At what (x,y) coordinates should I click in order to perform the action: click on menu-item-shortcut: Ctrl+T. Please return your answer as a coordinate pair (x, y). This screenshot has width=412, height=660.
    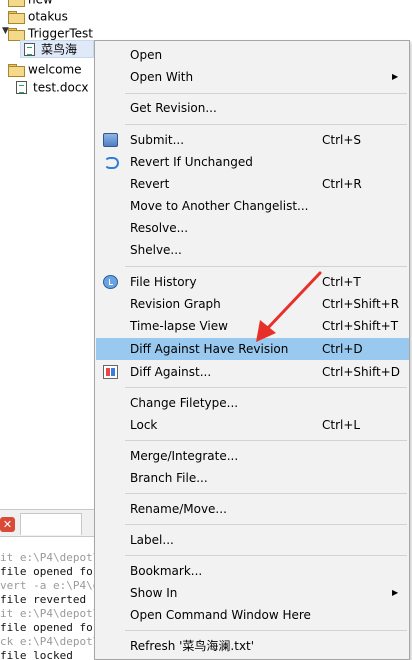
    Looking at the image, I should click on (341, 282).